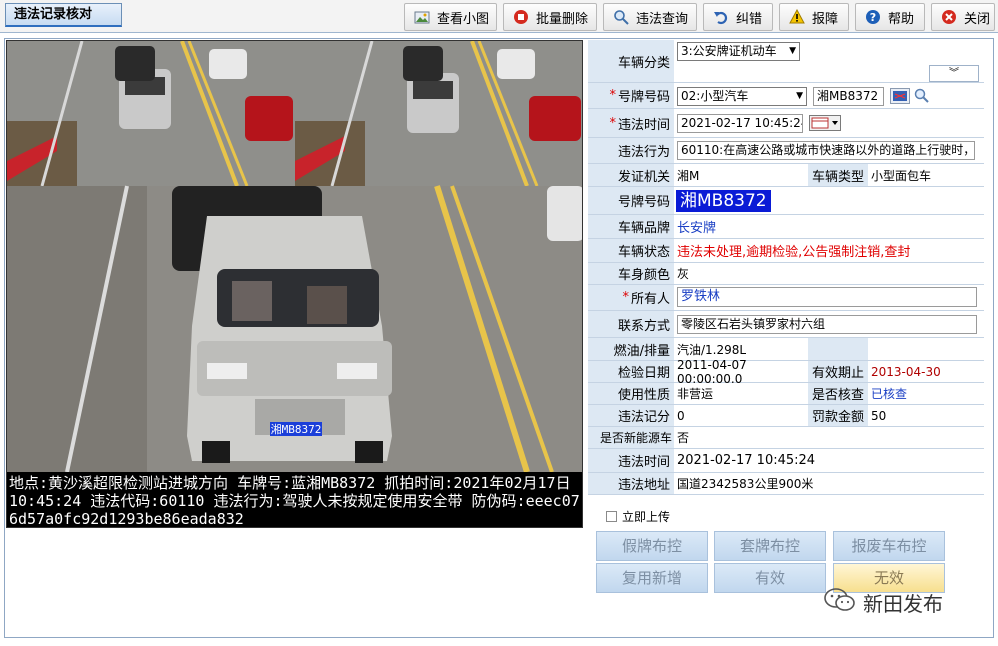  What do you see at coordinates (450, 17) in the screenshot?
I see `view-thumbnail-button: 查看小图` at bounding box center [450, 17].